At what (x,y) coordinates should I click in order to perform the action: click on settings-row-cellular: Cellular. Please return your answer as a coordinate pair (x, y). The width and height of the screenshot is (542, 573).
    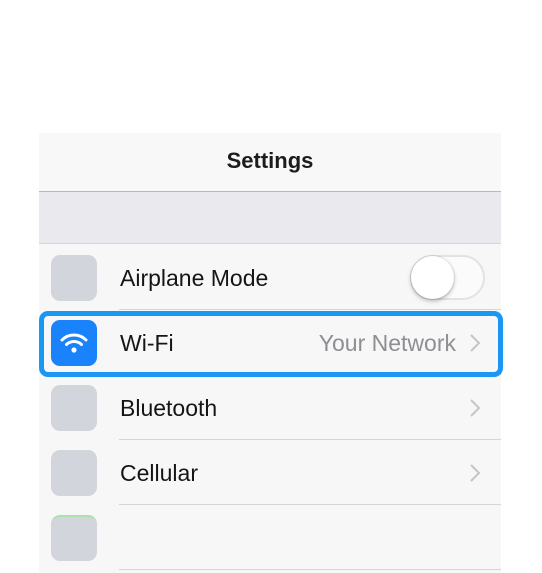
    Looking at the image, I should click on (270, 472).